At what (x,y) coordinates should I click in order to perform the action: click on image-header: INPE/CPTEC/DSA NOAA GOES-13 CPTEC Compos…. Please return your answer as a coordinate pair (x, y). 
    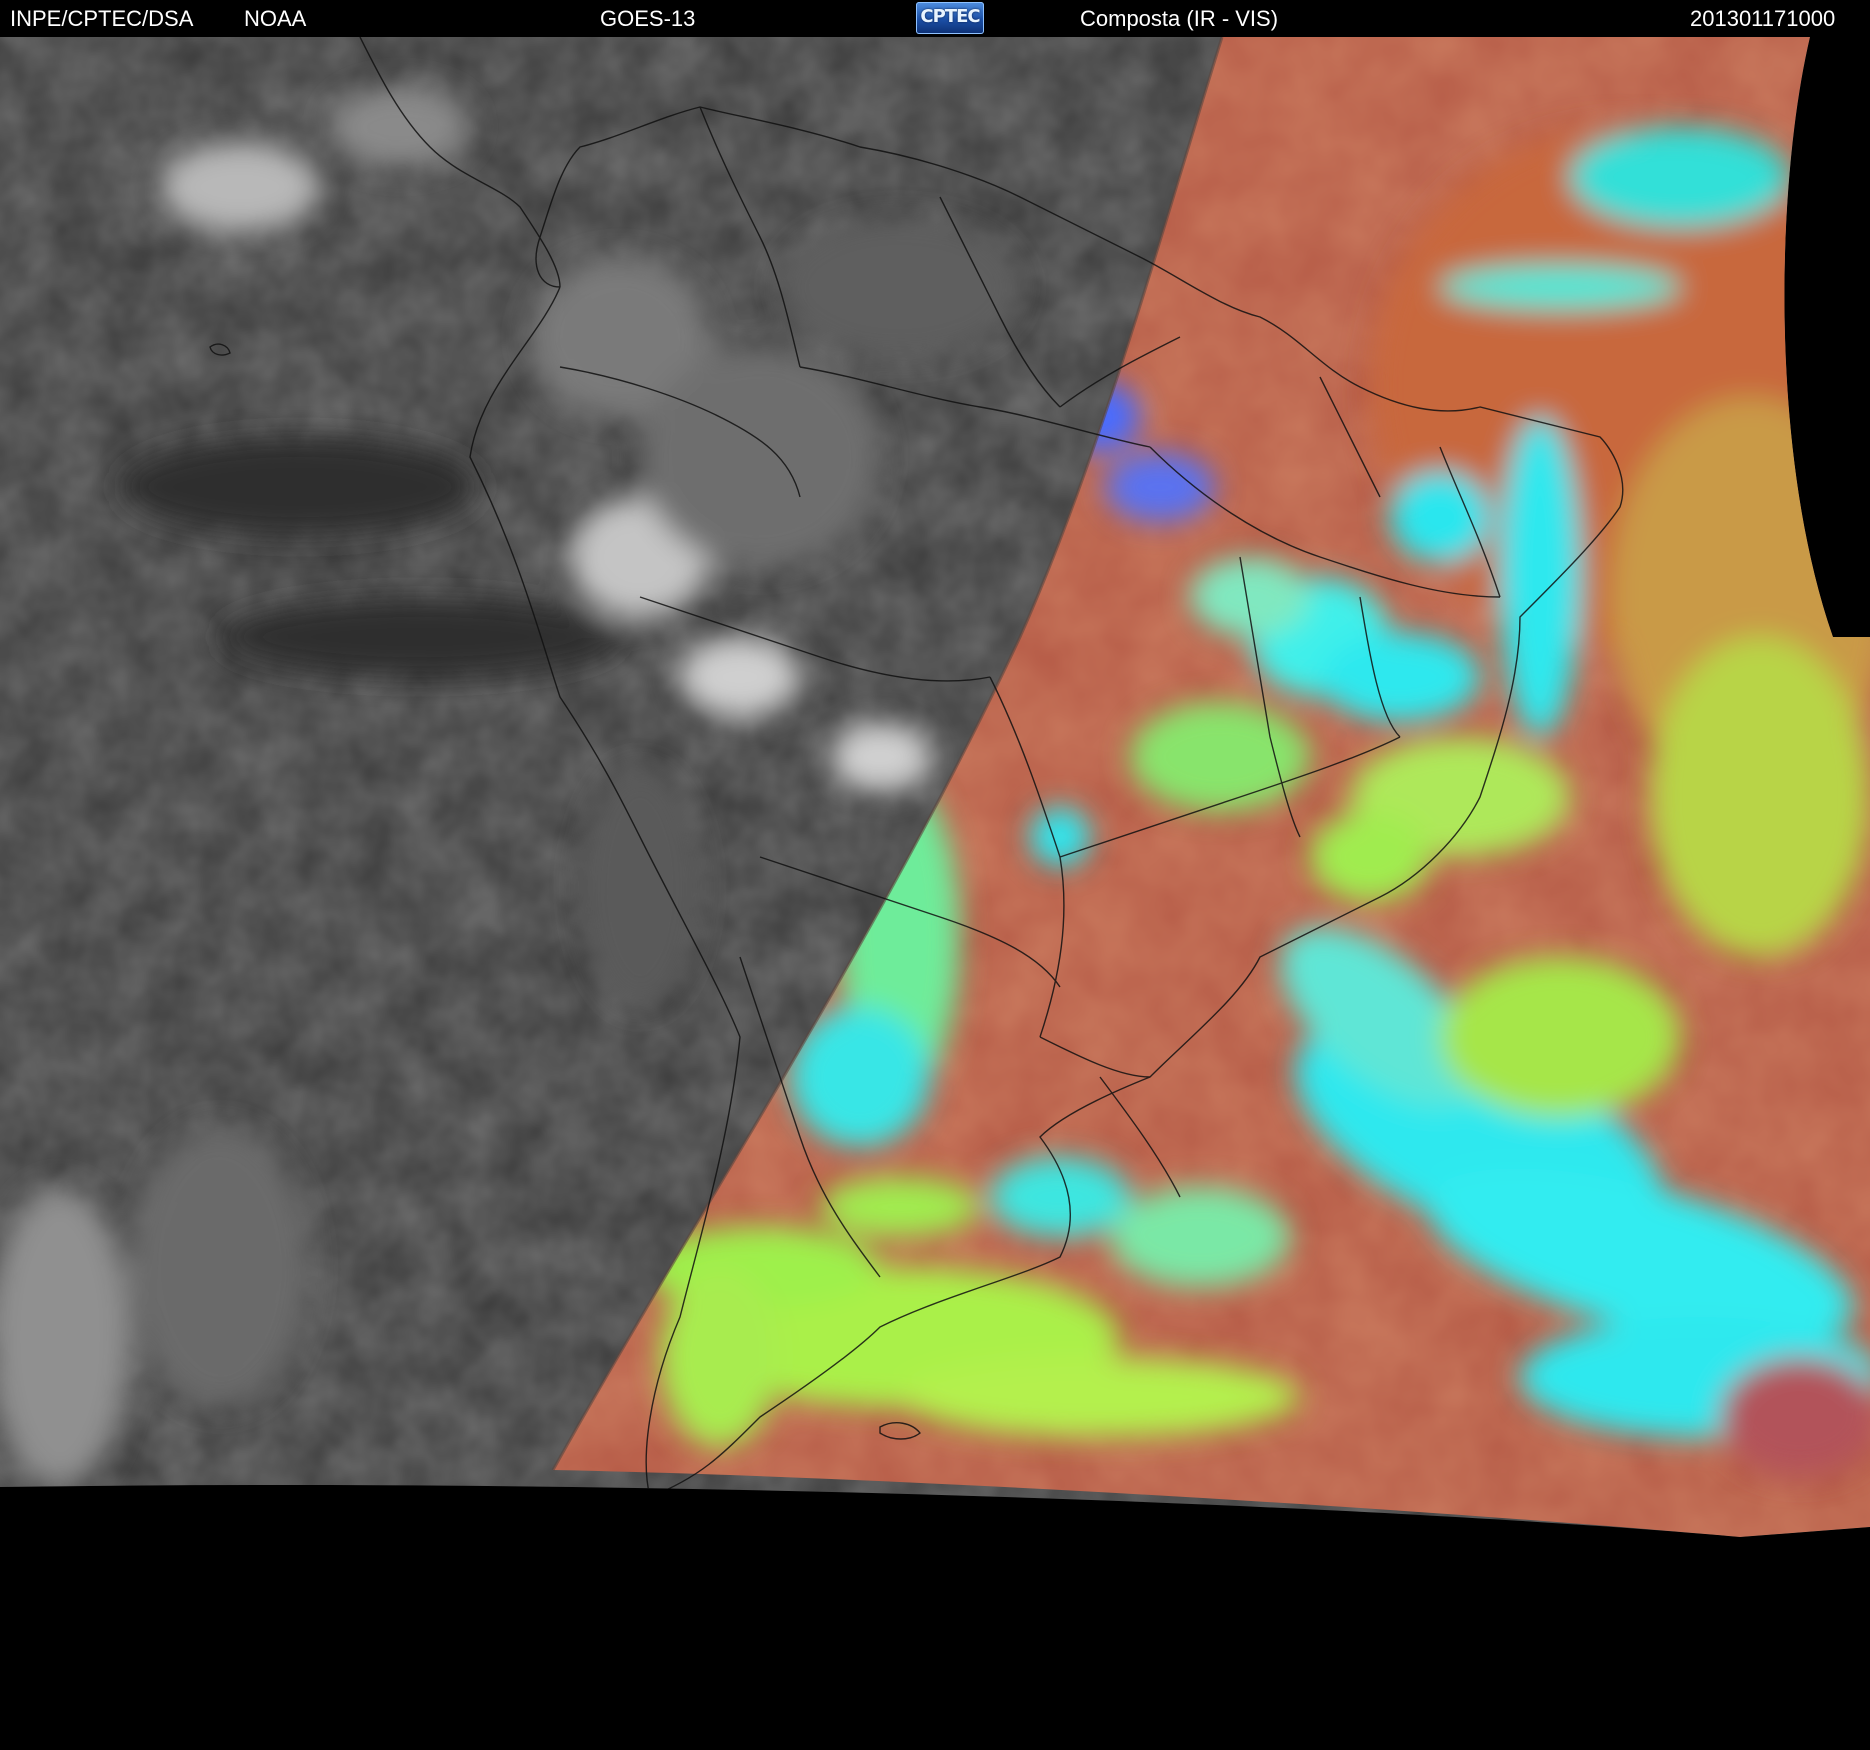
    Looking at the image, I should click on (935, 18).